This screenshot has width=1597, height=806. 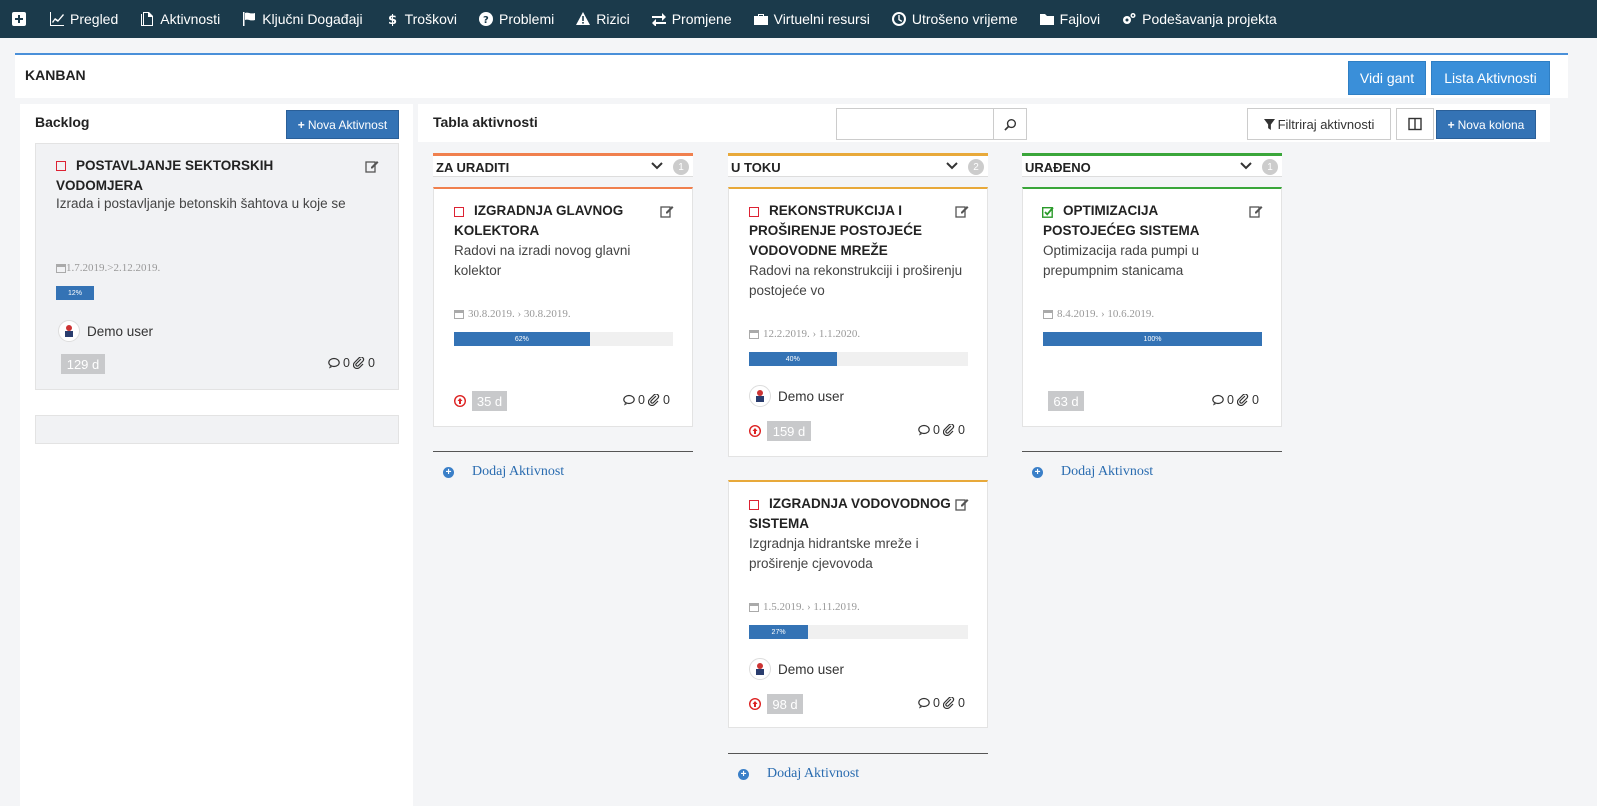 I want to click on nav-troskovi: $ Troškovi, so click(x=421, y=19).